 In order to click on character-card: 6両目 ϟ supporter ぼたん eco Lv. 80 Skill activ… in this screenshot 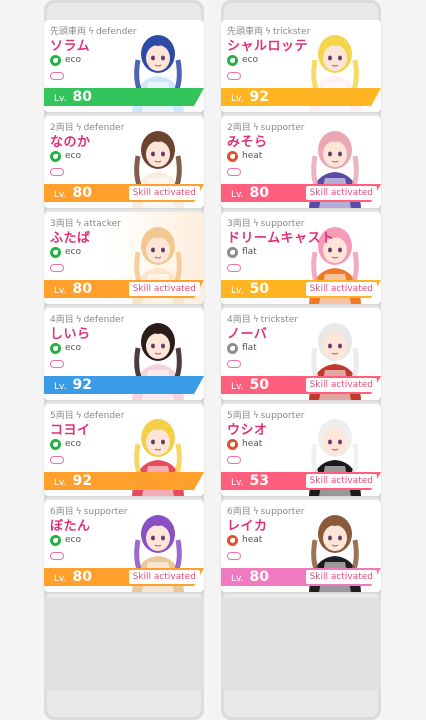, I will do `click(124, 546)`.